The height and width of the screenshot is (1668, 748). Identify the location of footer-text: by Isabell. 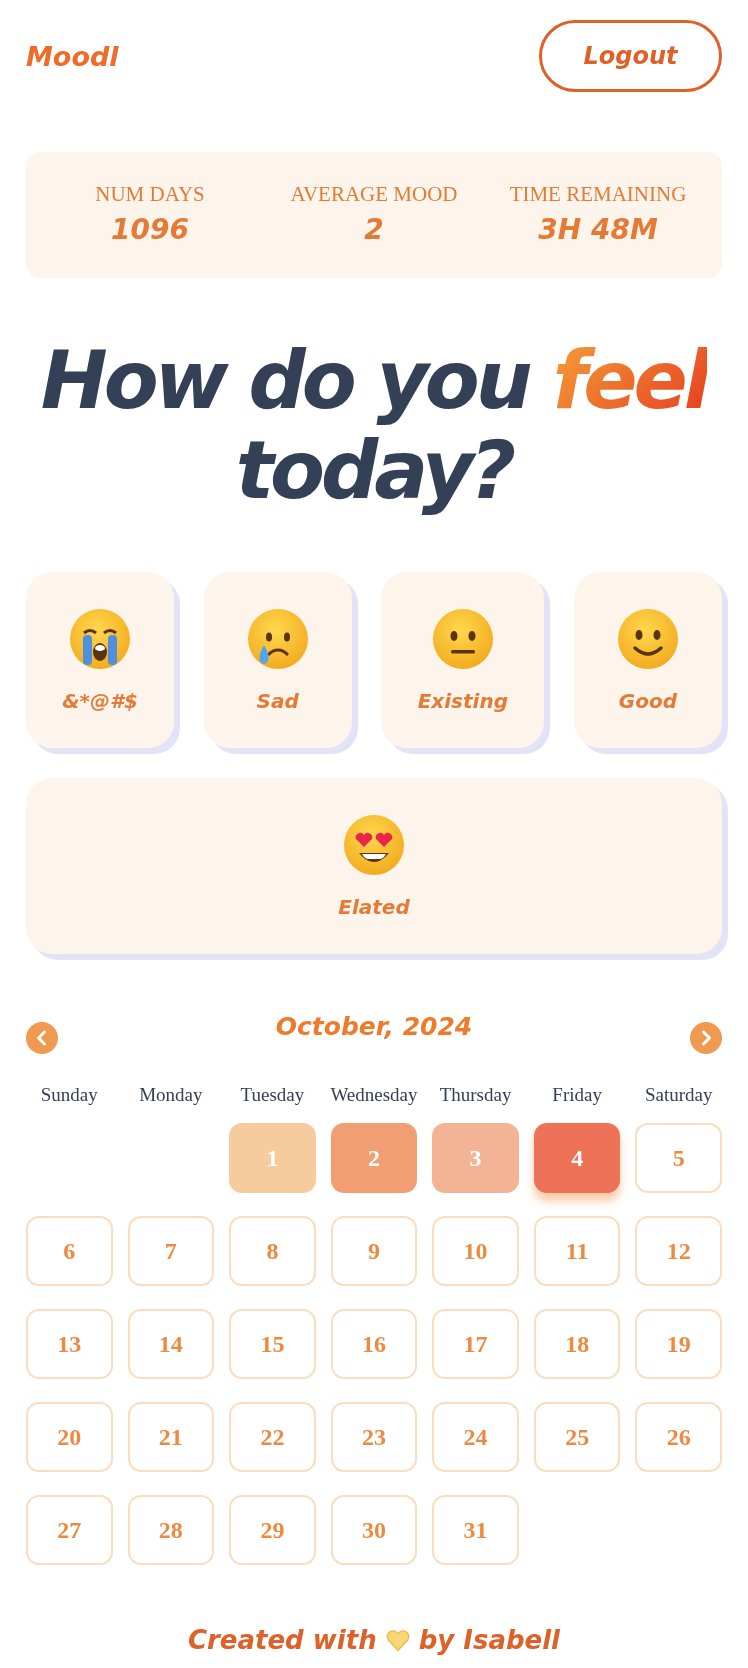
(489, 1640).